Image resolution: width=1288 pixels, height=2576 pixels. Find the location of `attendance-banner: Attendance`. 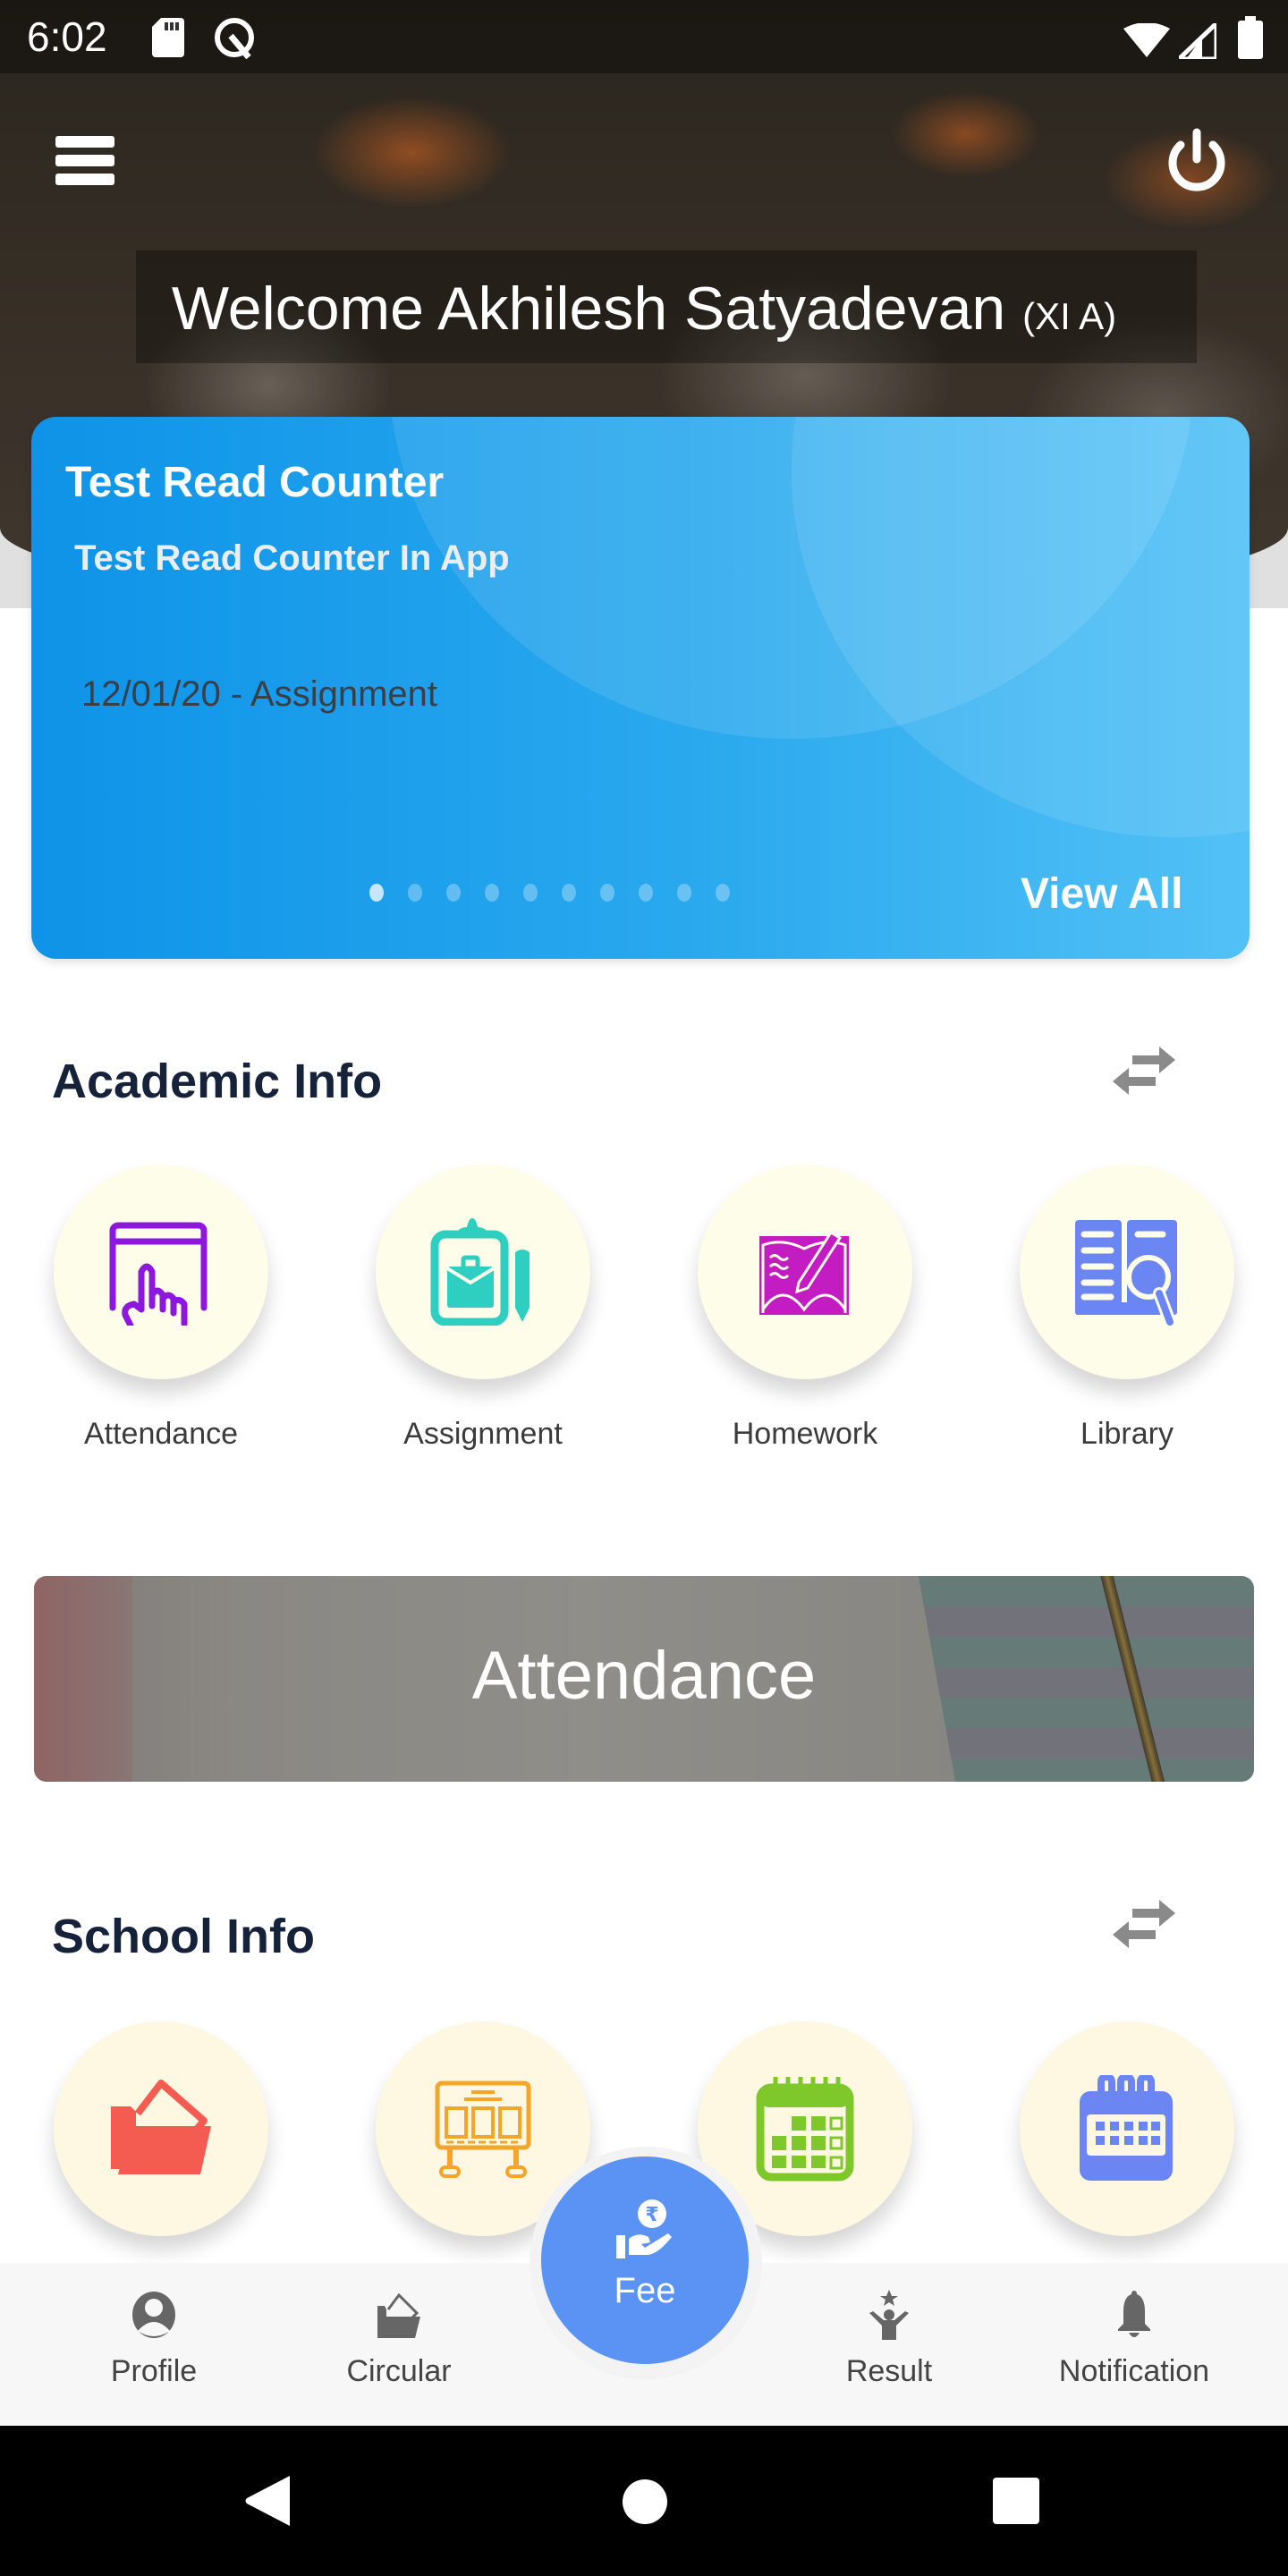

attendance-banner: Attendance is located at coordinates (644, 1679).